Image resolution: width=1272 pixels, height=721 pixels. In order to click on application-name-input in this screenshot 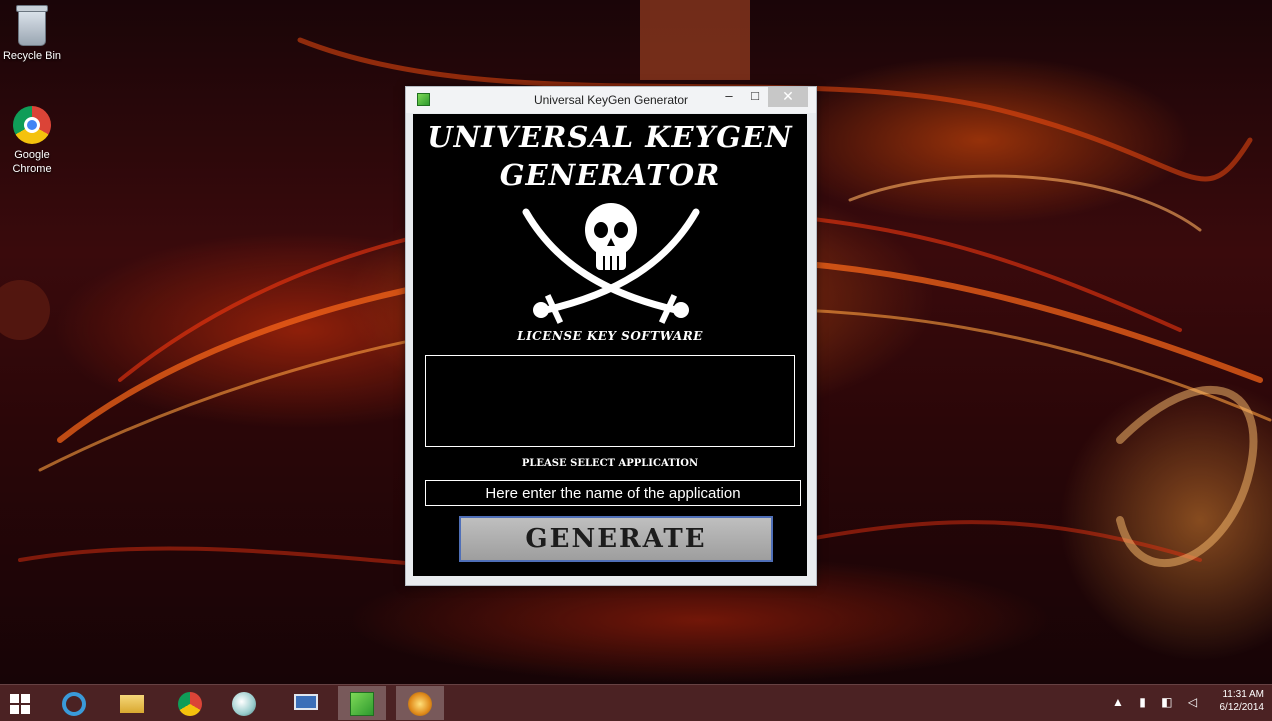, I will do `click(613, 493)`.